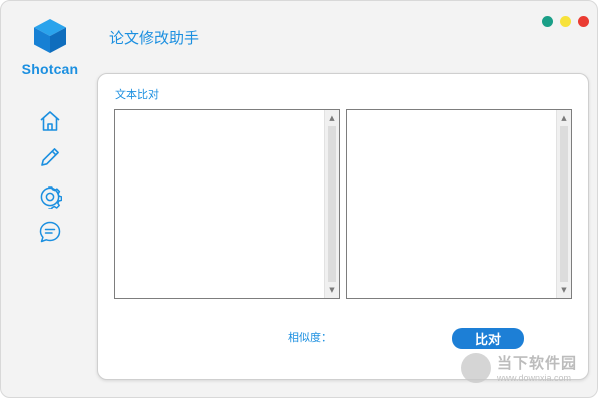 The height and width of the screenshot is (400, 600). I want to click on pencil-icon, so click(50, 157).